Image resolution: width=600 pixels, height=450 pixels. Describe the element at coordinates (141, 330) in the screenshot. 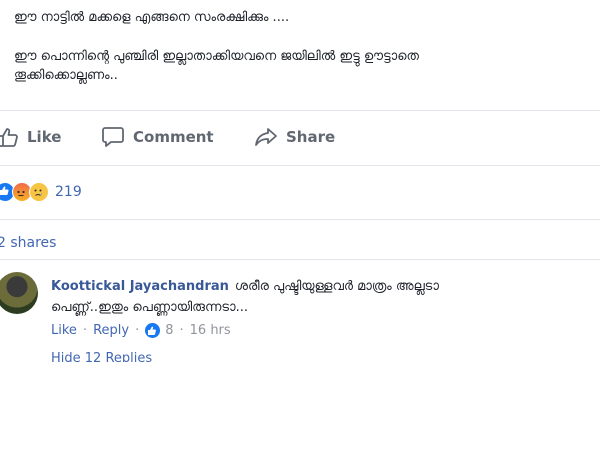

I see `comment-meta: Like · Reply · 8 · 16 hrs` at that location.